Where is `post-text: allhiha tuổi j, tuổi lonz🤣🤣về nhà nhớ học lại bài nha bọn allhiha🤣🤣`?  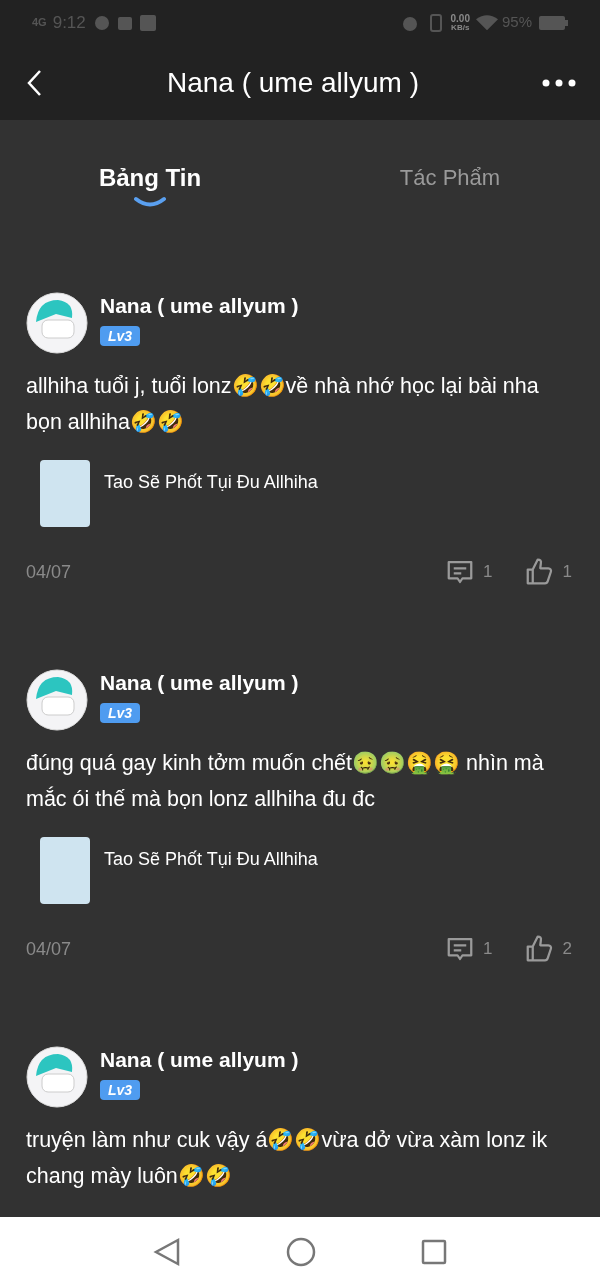 post-text: allhiha tuổi j, tuổi lonz🤣🤣về nhà nhớ học lại bài nha bọn allhiha🤣🤣 is located at coordinates (283, 404).